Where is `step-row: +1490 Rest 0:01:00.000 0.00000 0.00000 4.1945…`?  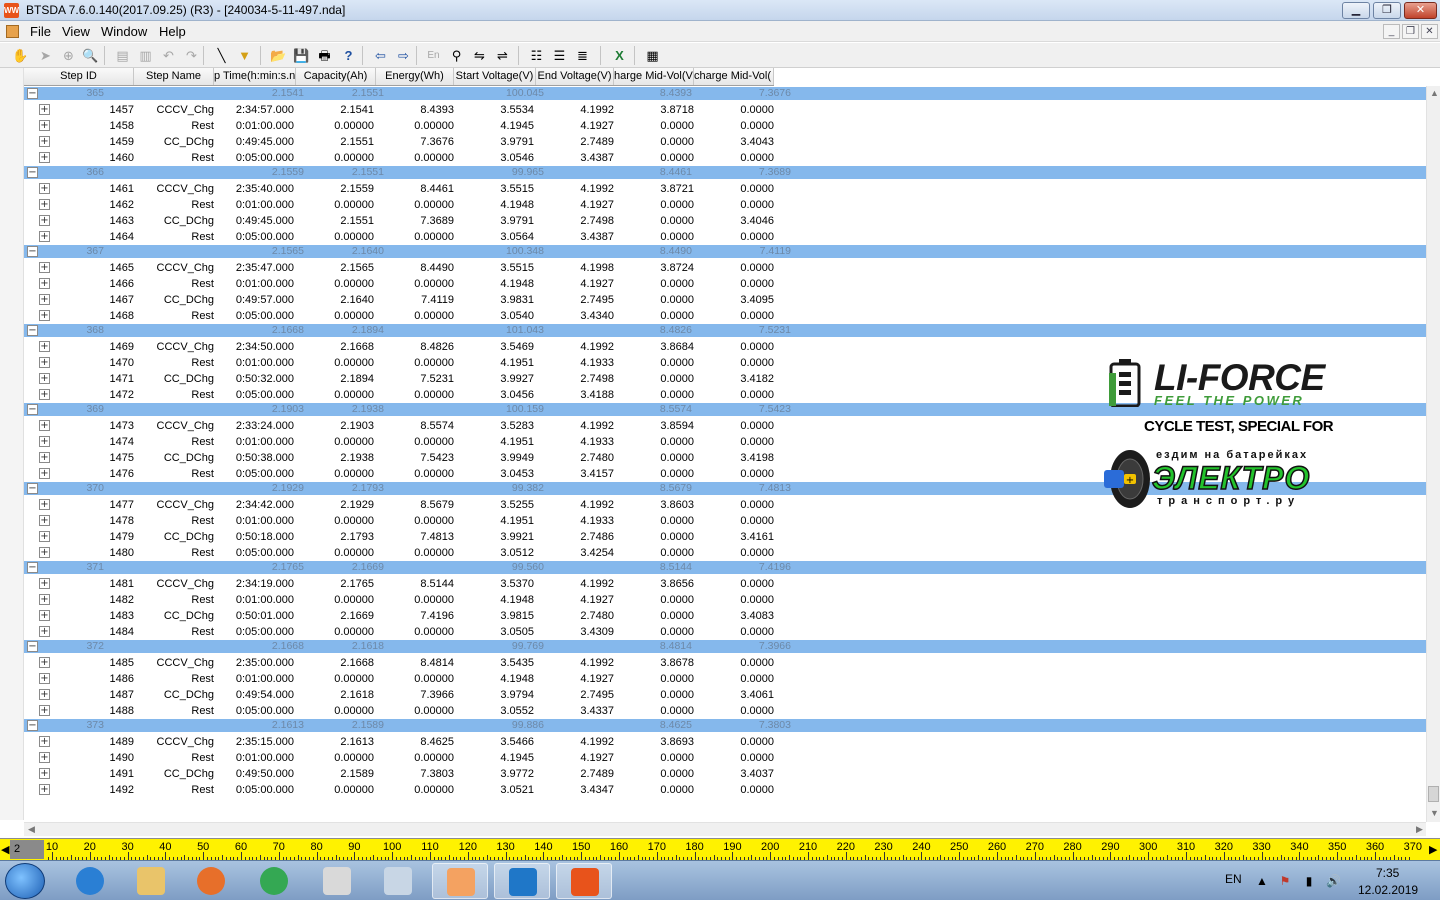 step-row: +1490 Rest 0:01:00.000 0.00000 0.00000 4.1945… is located at coordinates (725, 758).